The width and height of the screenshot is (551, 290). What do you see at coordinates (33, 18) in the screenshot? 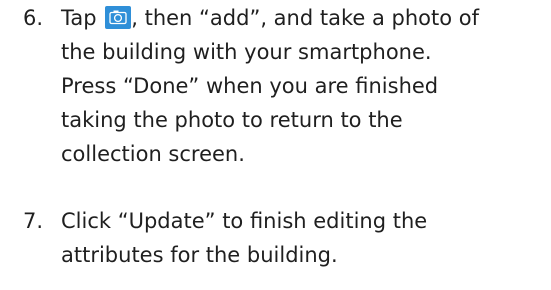
I see `step-number: 6.` at bounding box center [33, 18].